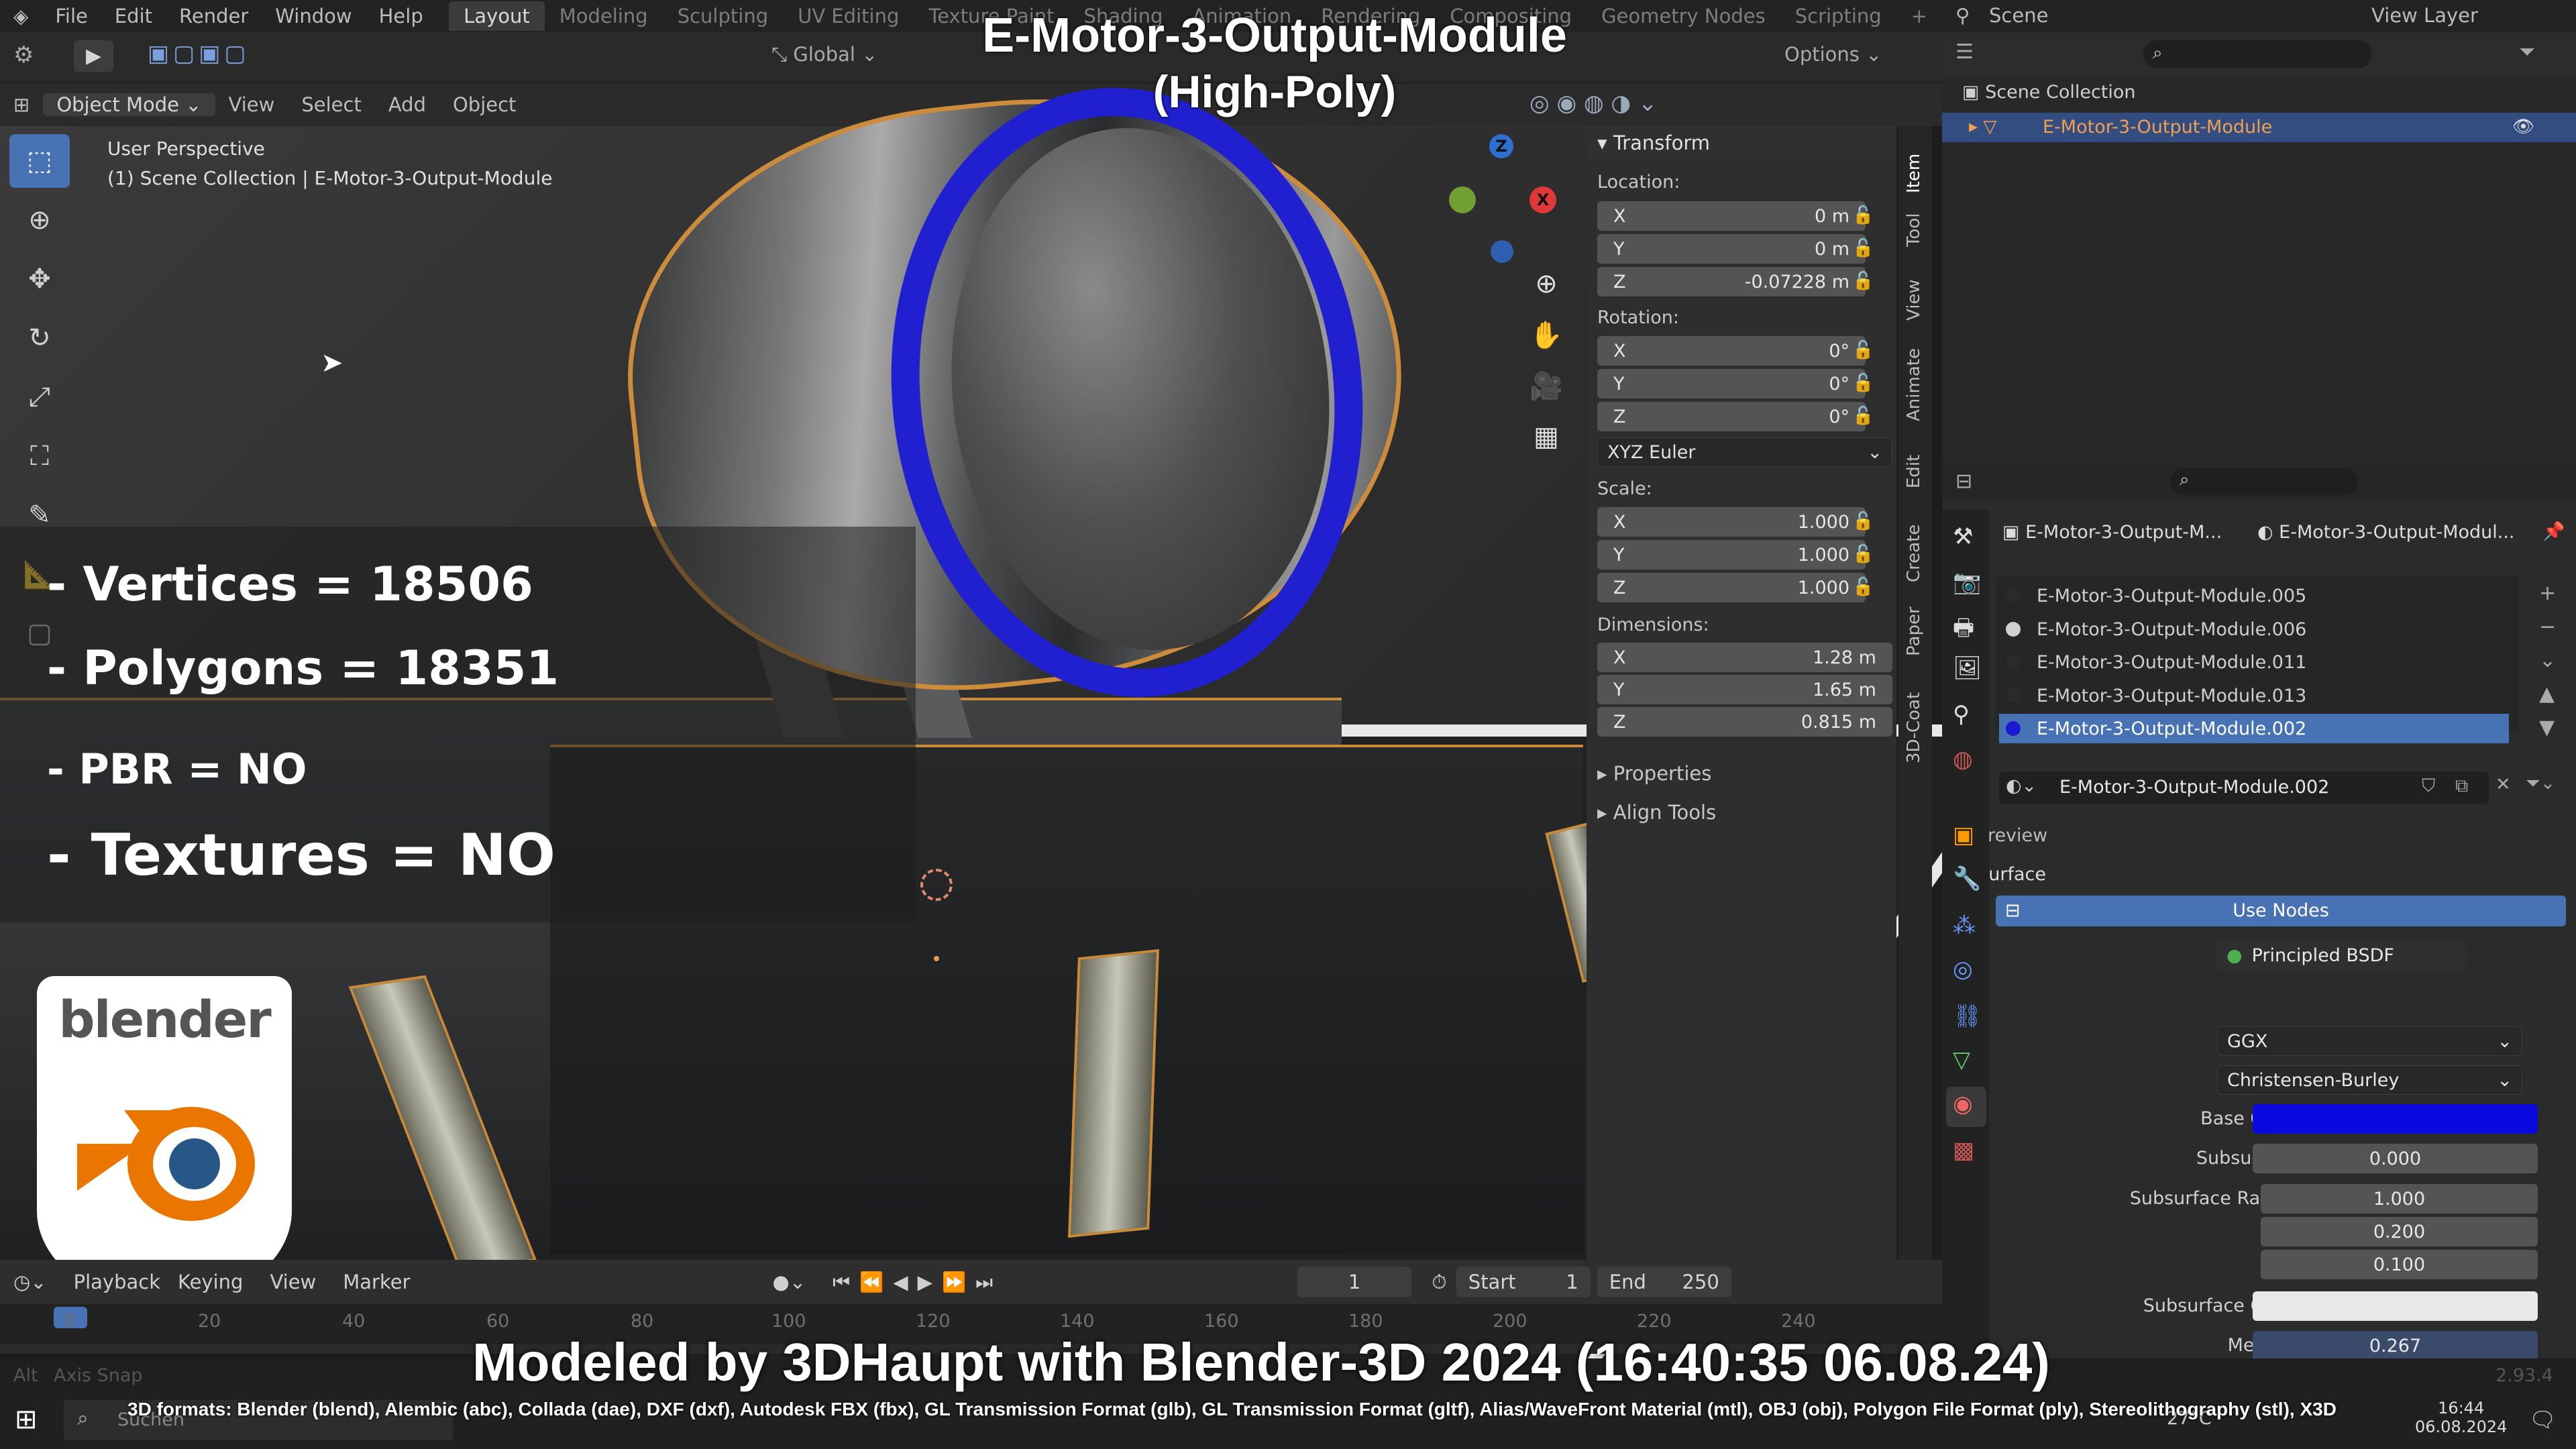 The image size is (2576, 1449). I want to click on options-dropdown: Options ⌄, so click(1833, 54).